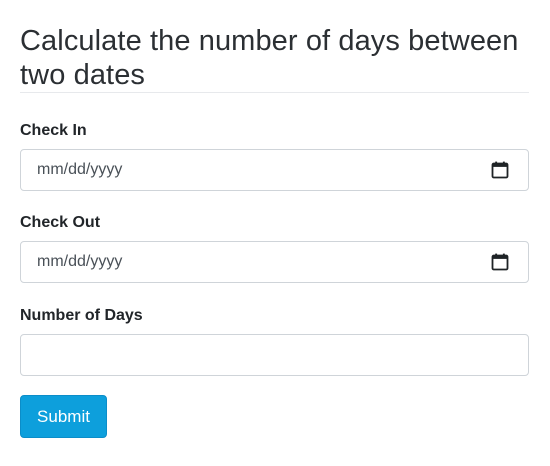 The image size is (550, 466). Describe the element at coordinates (63, 416) in the screenshot. I see `submit-button: Submit` at that location.